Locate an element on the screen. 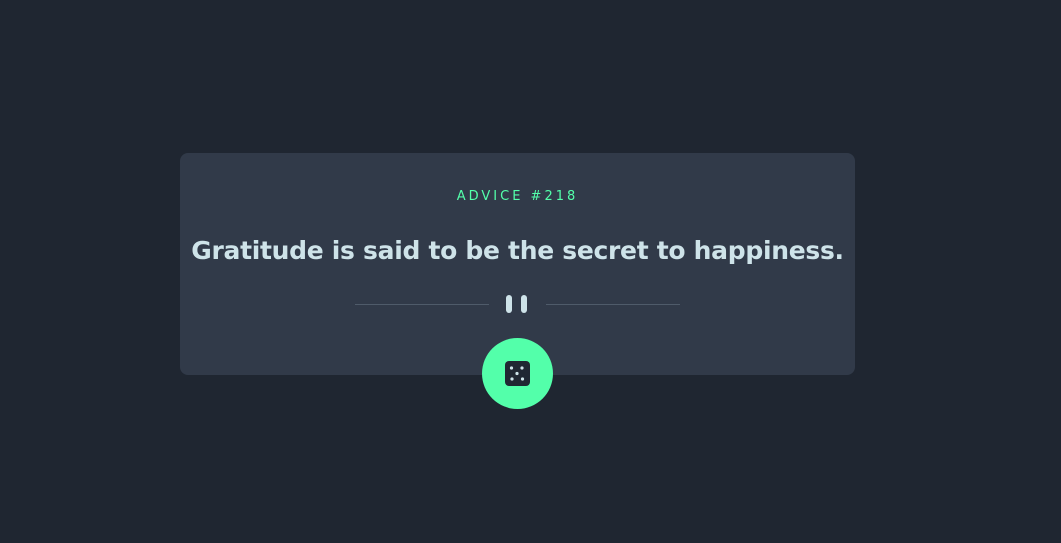 The width and height of the screenshot is (1061, 543). divider is located at coordinates (517, 304).